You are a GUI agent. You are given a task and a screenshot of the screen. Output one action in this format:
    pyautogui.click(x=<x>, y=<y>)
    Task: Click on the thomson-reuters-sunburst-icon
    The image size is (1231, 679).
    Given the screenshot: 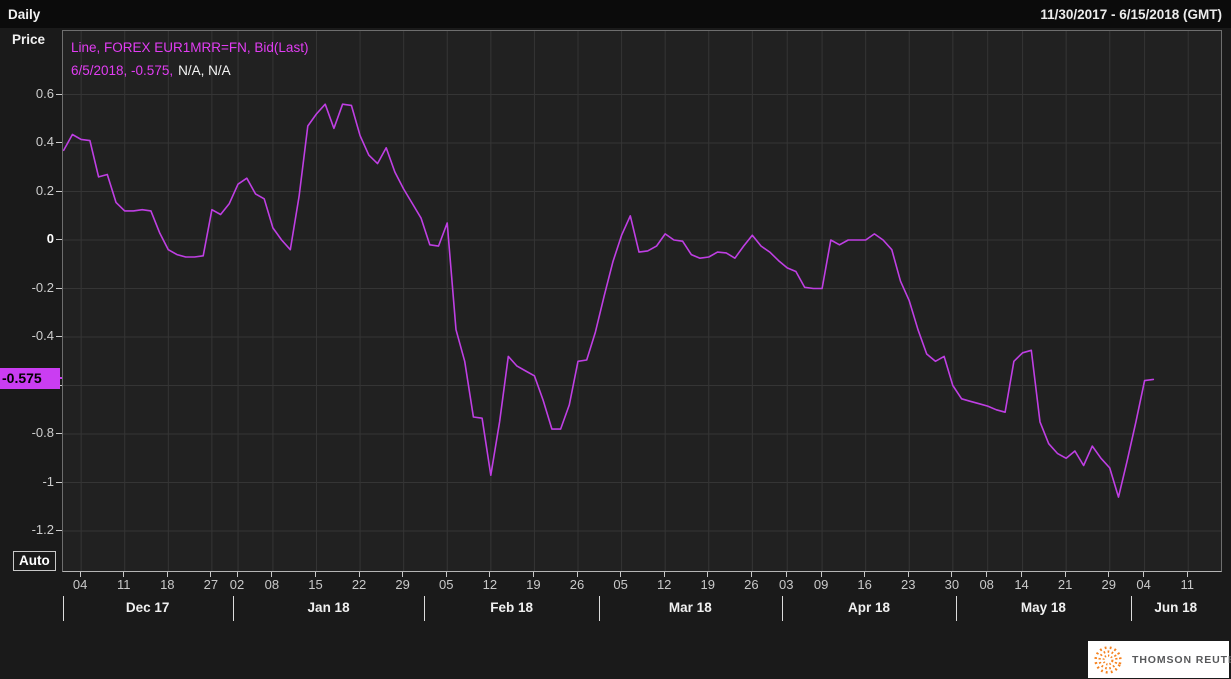 What is the action you would take?
    pyautogui.click(x=1108, y=659)
    